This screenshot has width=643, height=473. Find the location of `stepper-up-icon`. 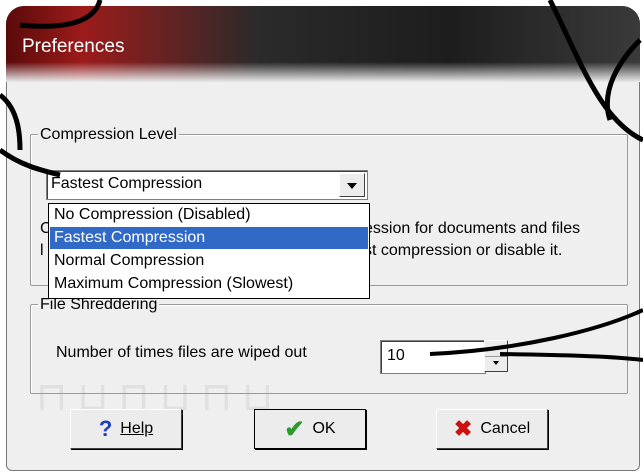

stepper-up-icon is located at coordinates (496, 349).